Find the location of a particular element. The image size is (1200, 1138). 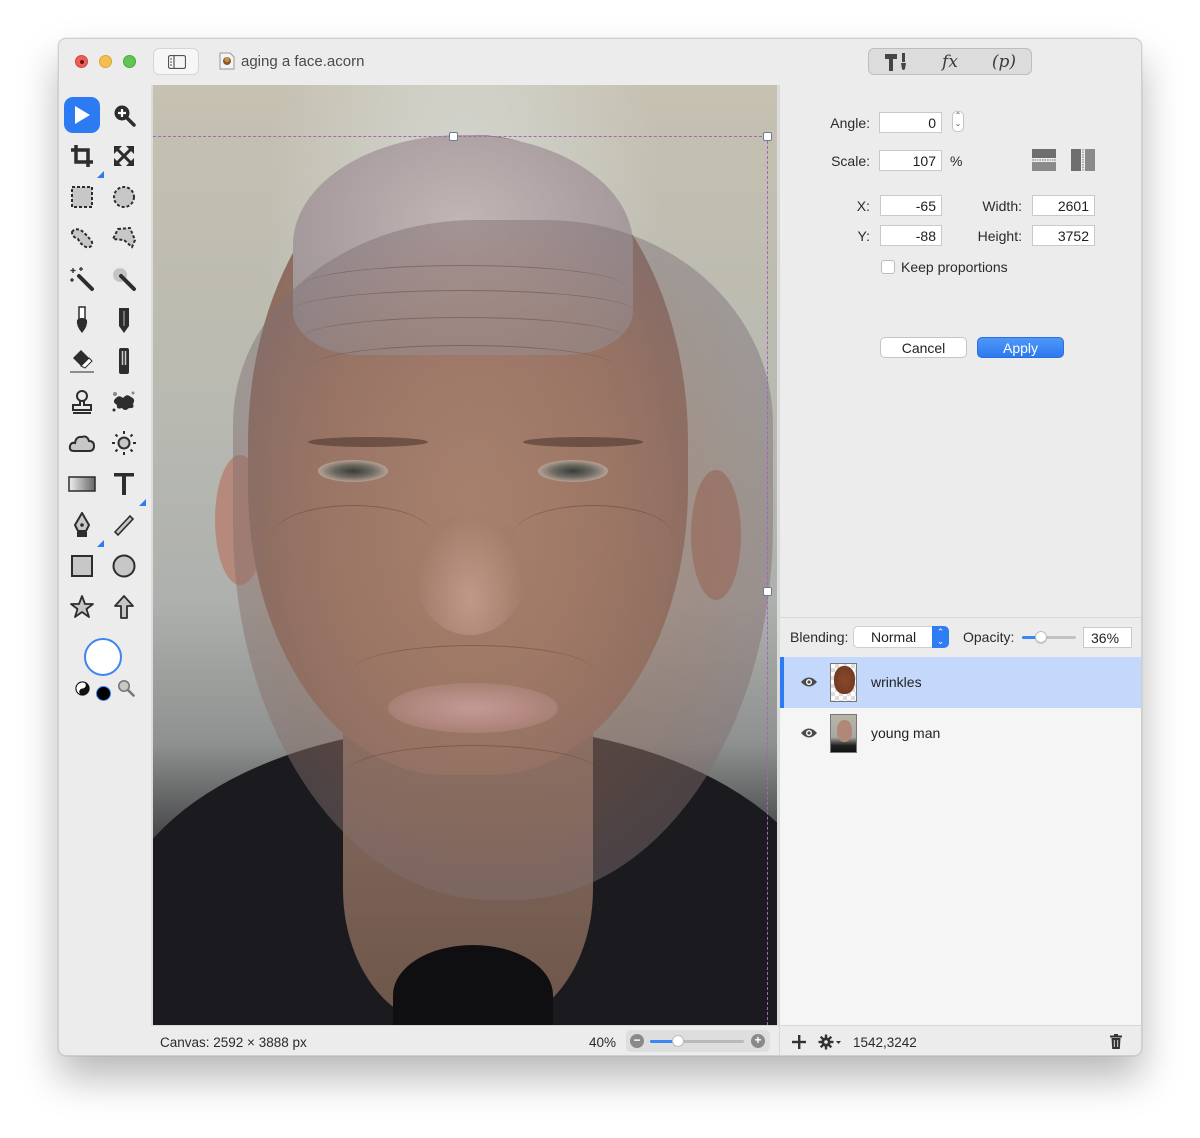

cursor-coordinates: 1542,3242 is located at coordinates (885, 1042).